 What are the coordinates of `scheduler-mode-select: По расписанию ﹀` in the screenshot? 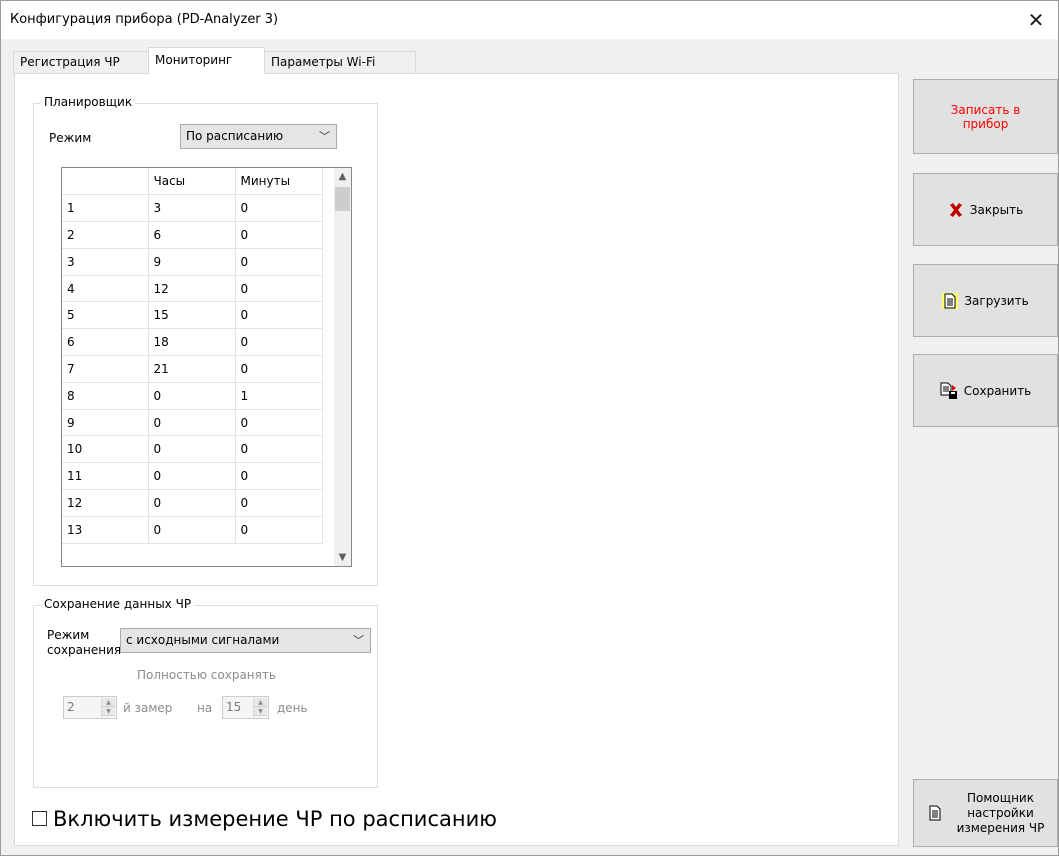 It's located at (258, 136).